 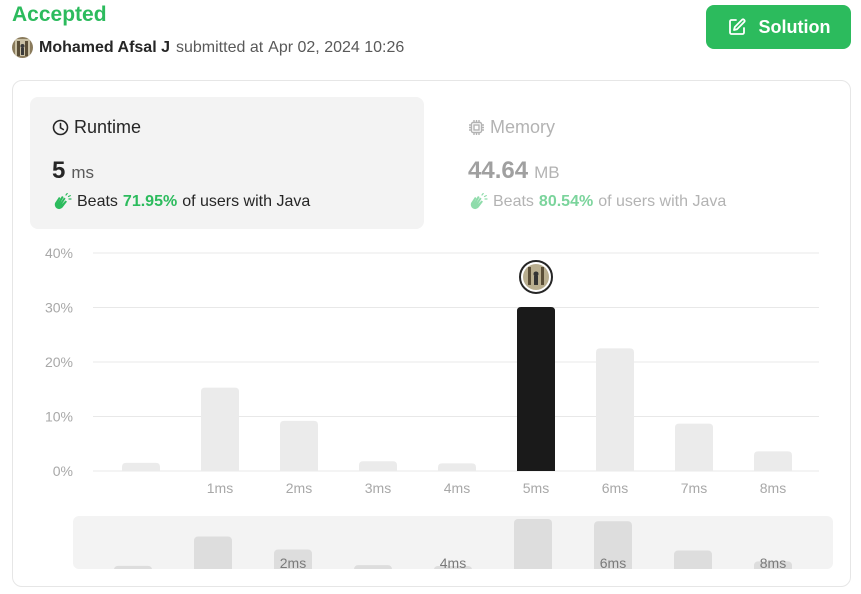 I want to click on x-tick-label: 5ms, so click(x=536, y=488).